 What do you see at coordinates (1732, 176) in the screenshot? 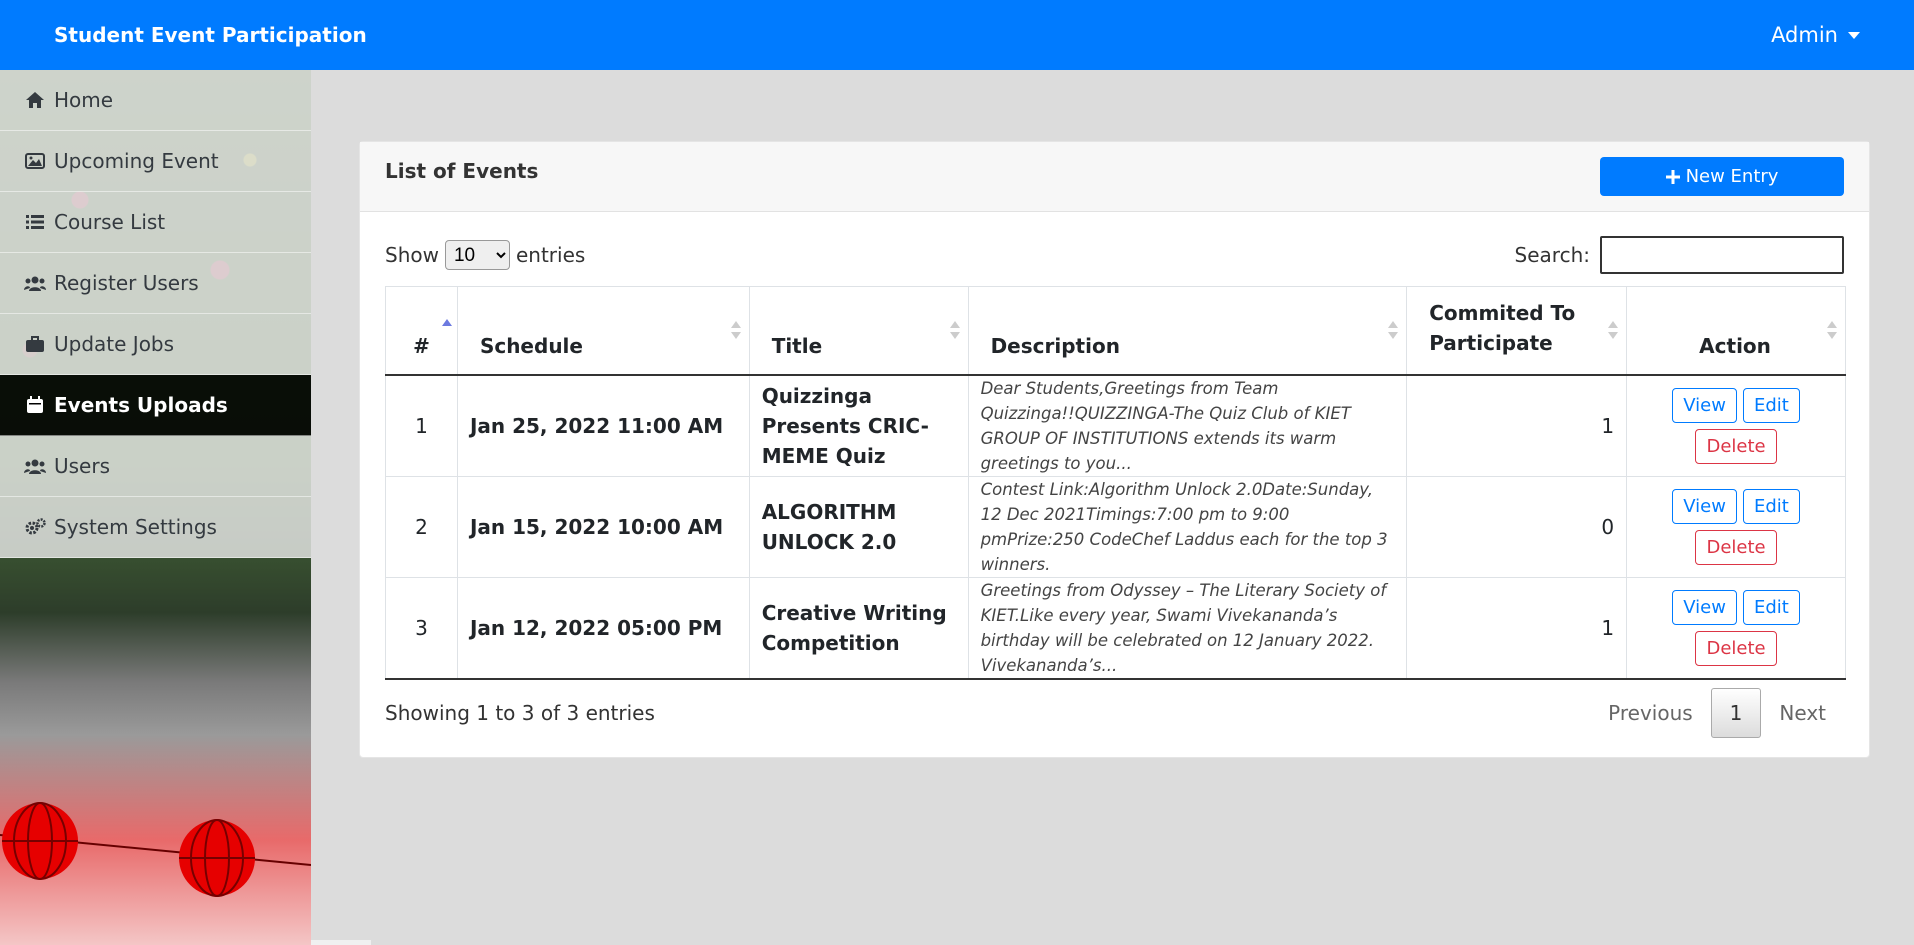
I see `new-entry-label: New Entry` at bounding box center [1732, 176].